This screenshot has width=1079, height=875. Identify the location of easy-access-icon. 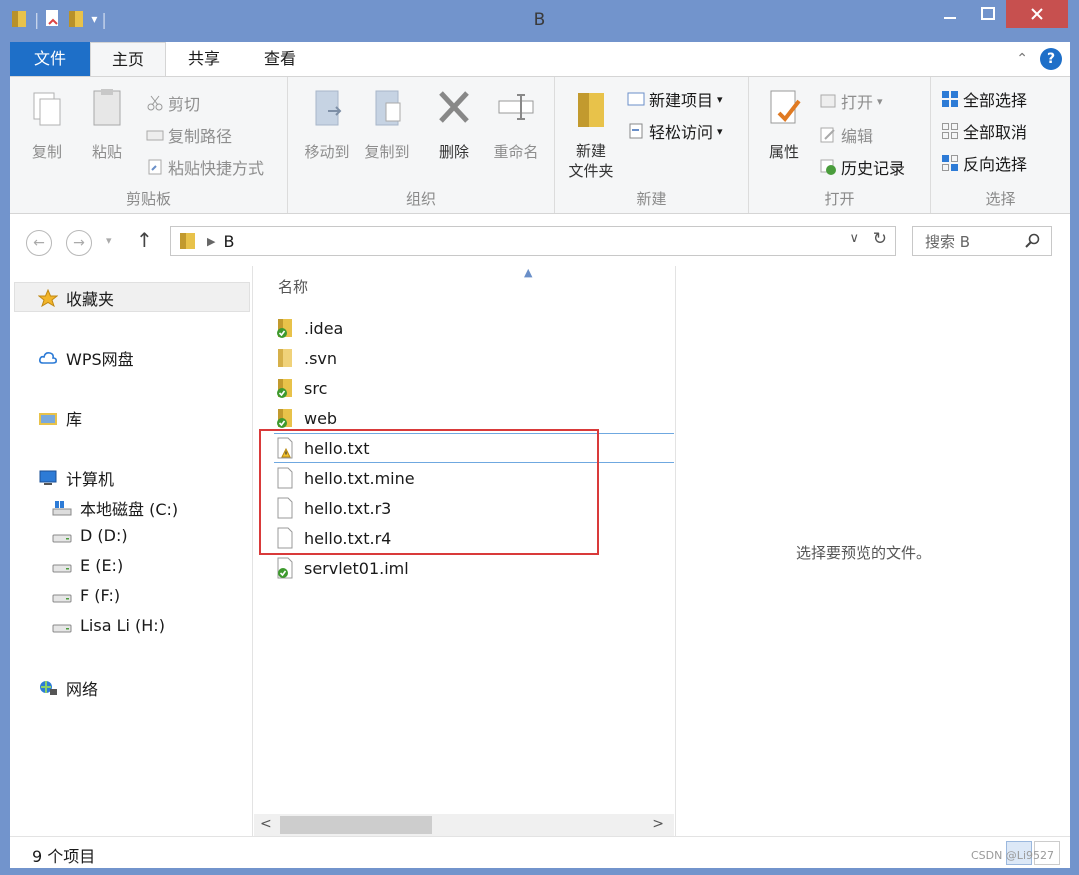
(636, 131).